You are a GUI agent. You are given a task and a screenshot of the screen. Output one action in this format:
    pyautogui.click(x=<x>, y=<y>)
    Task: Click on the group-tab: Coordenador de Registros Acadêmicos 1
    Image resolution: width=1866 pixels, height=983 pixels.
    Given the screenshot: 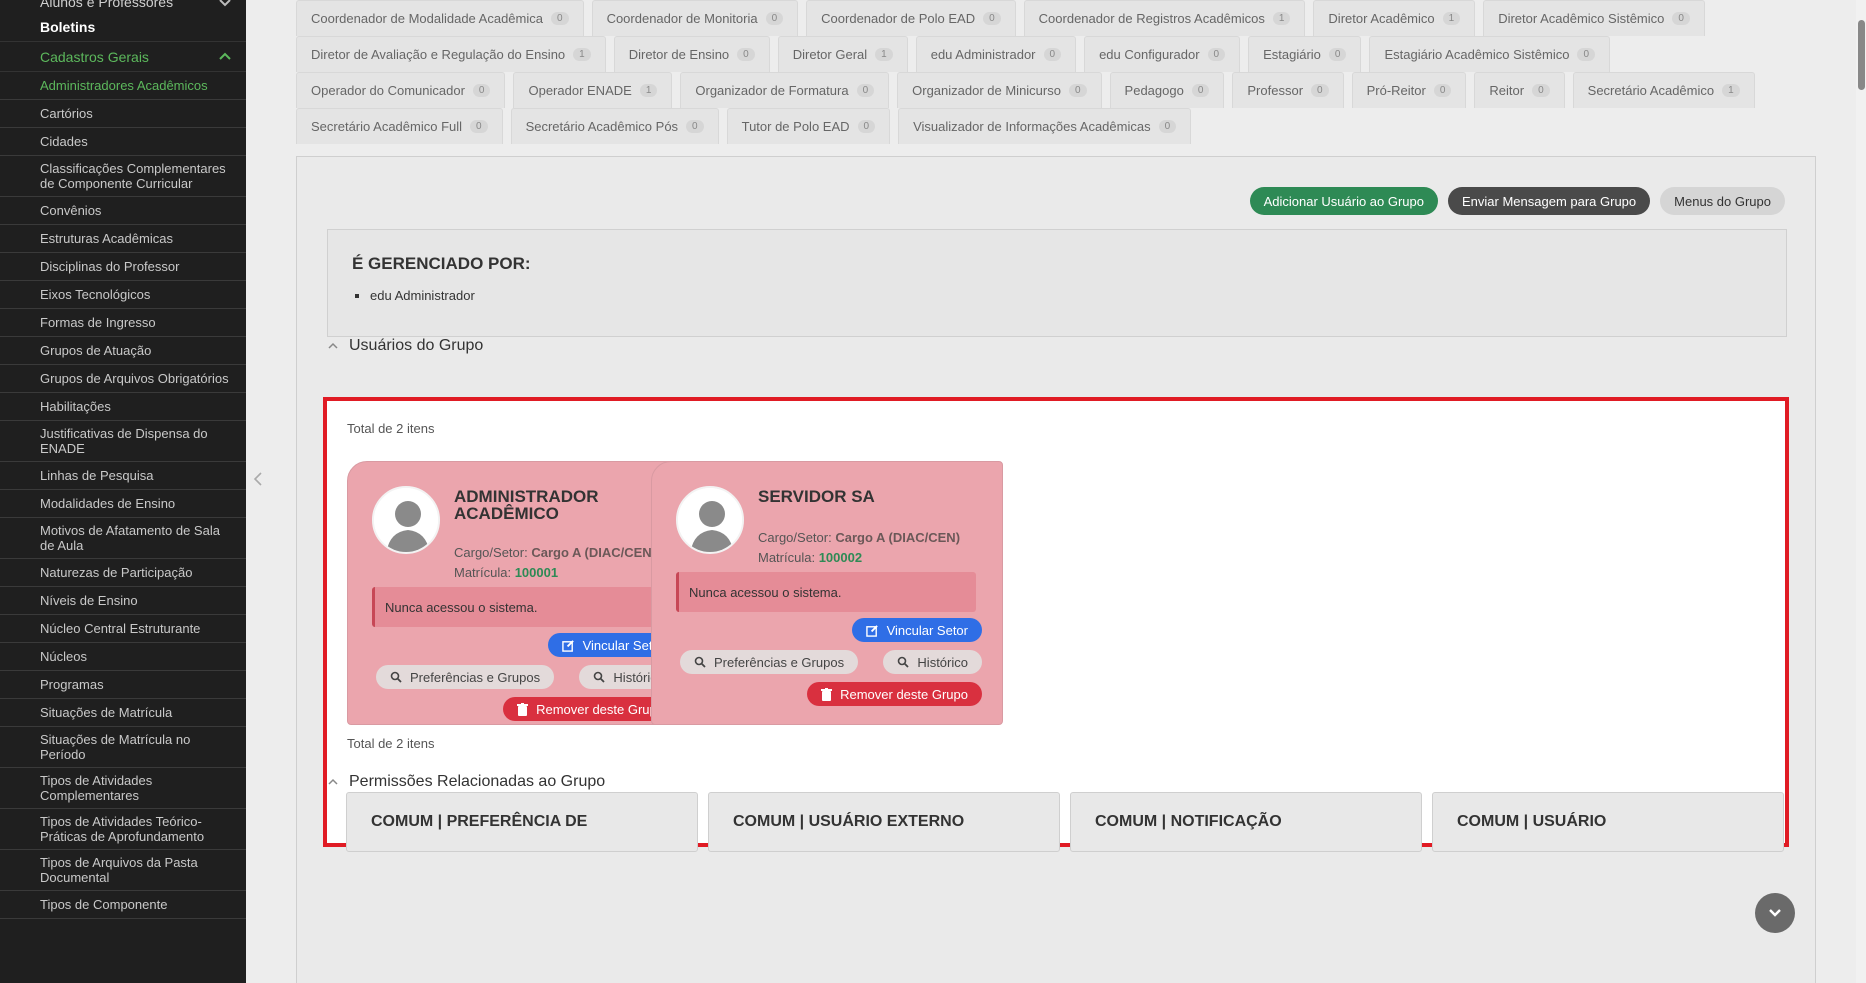 What is the action you would take?
    pyautogui.click(x=1164, y=18)
    